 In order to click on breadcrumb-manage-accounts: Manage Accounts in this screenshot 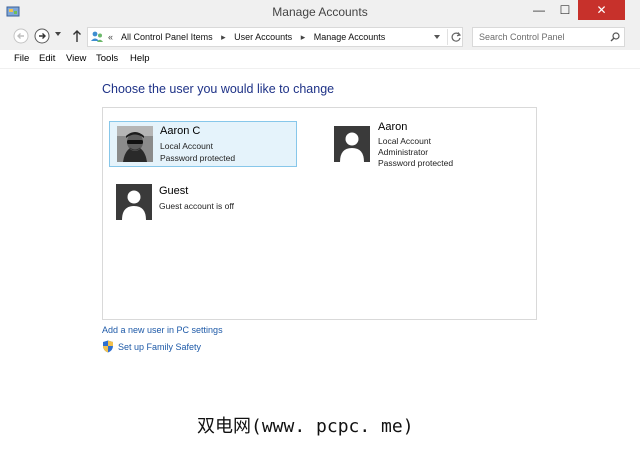, I will do `click(350, 37)`.